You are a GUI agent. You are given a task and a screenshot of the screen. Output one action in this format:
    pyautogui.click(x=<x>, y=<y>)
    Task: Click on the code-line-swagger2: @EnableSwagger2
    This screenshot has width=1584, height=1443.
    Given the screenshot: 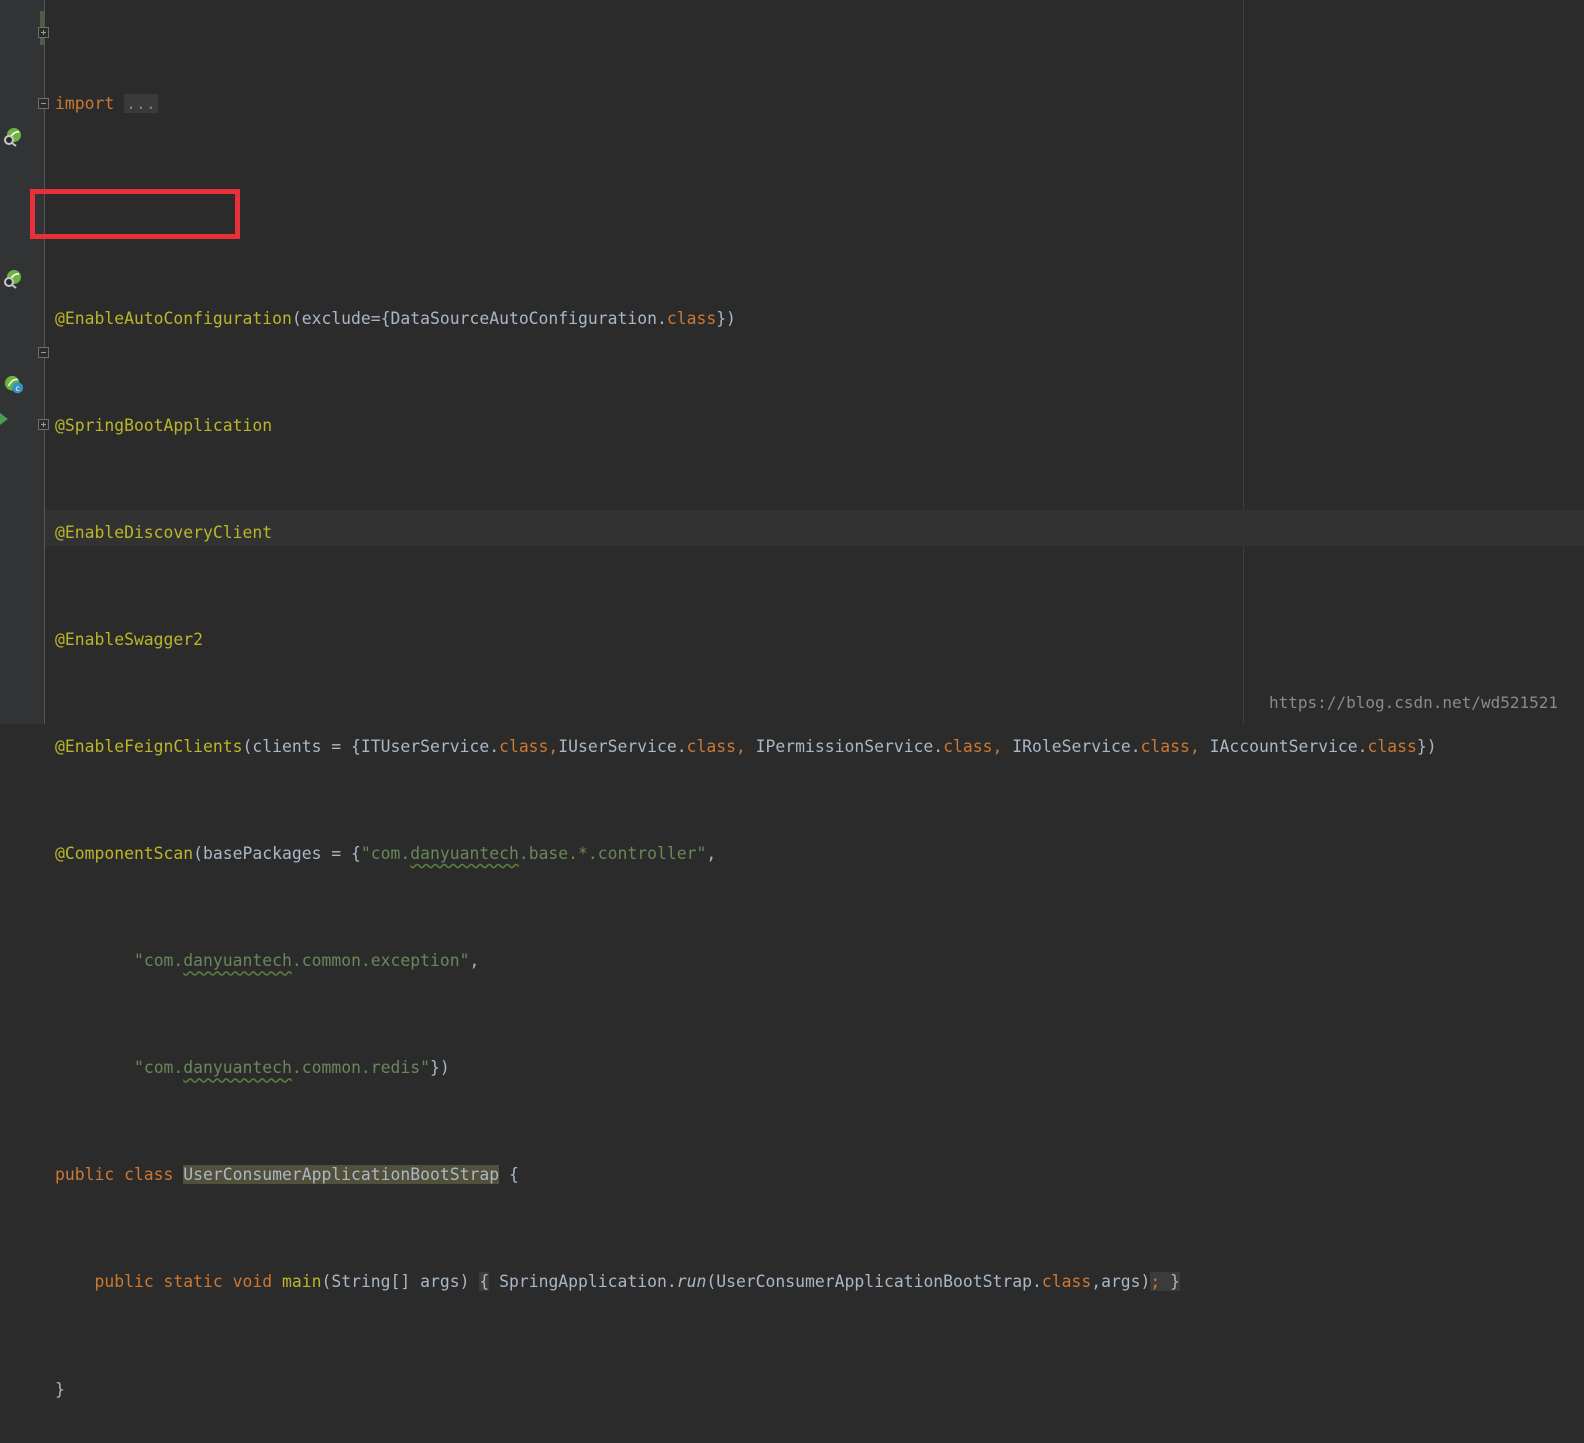 What is the action you would take?
    pyautogui.click(x=746, y=640)
    